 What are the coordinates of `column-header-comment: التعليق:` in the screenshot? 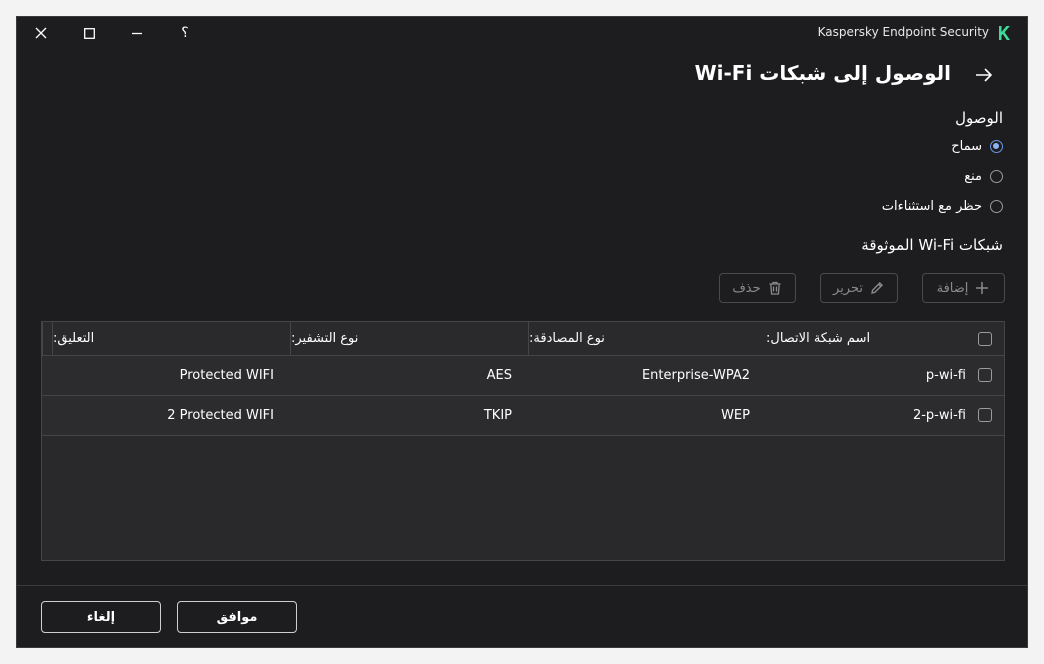 It's located at (171, 338).